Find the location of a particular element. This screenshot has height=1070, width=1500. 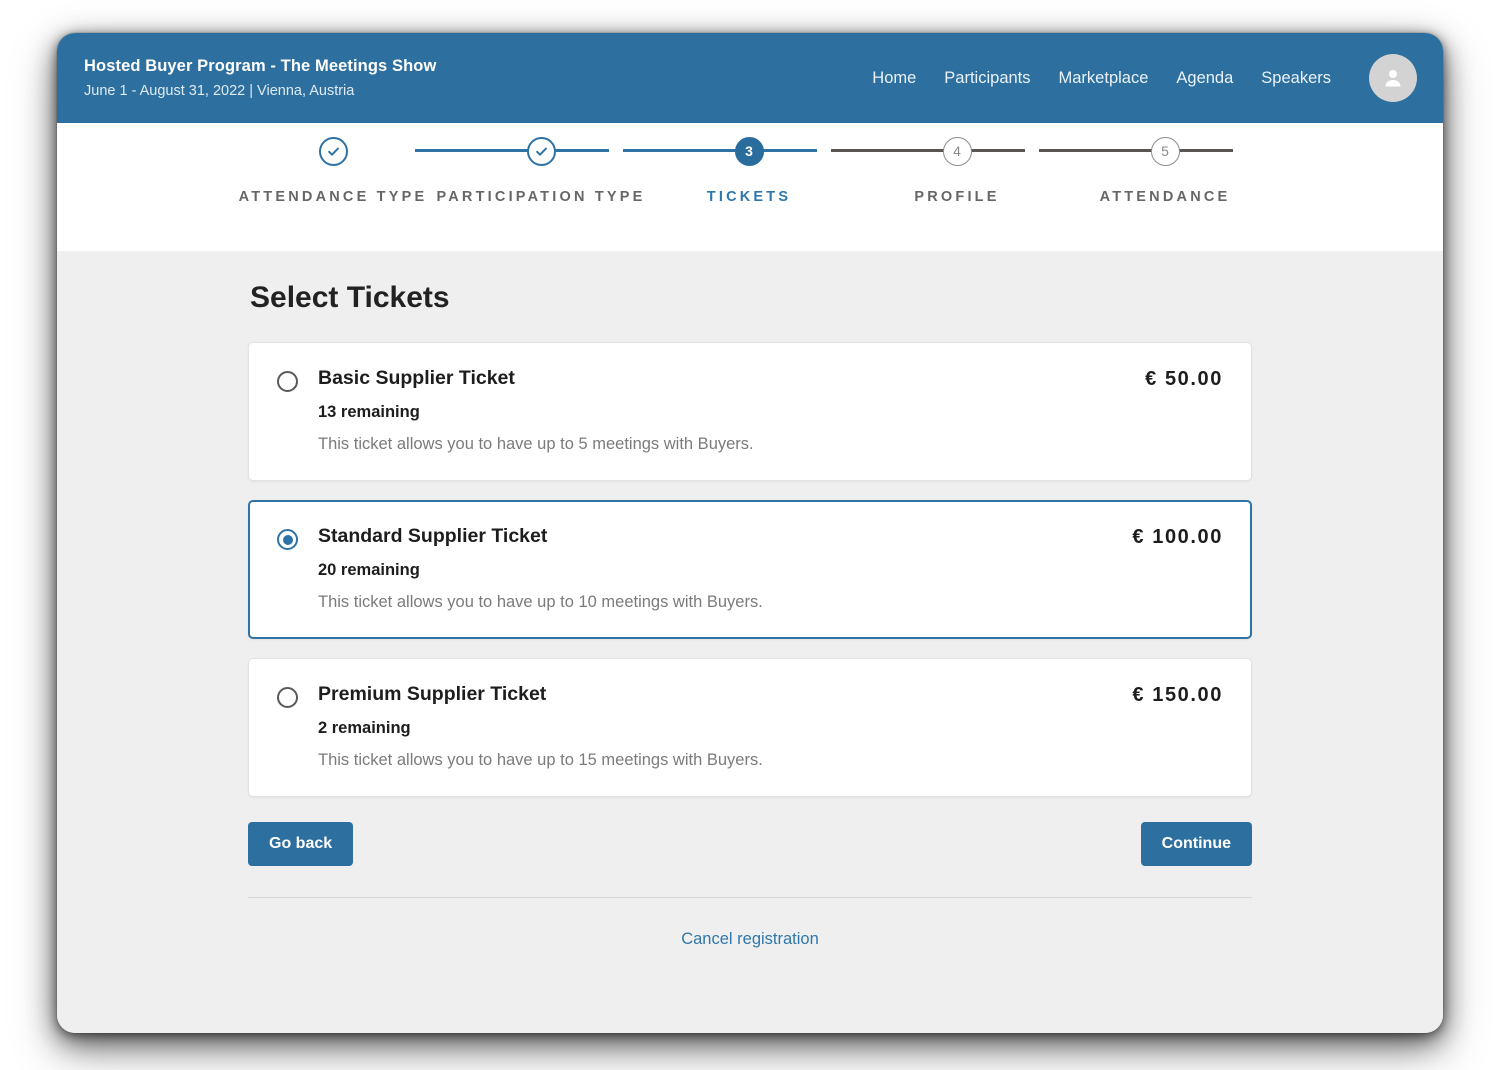

stepper-circle-wrap-4: 4 is located at coordinates (957, 151).